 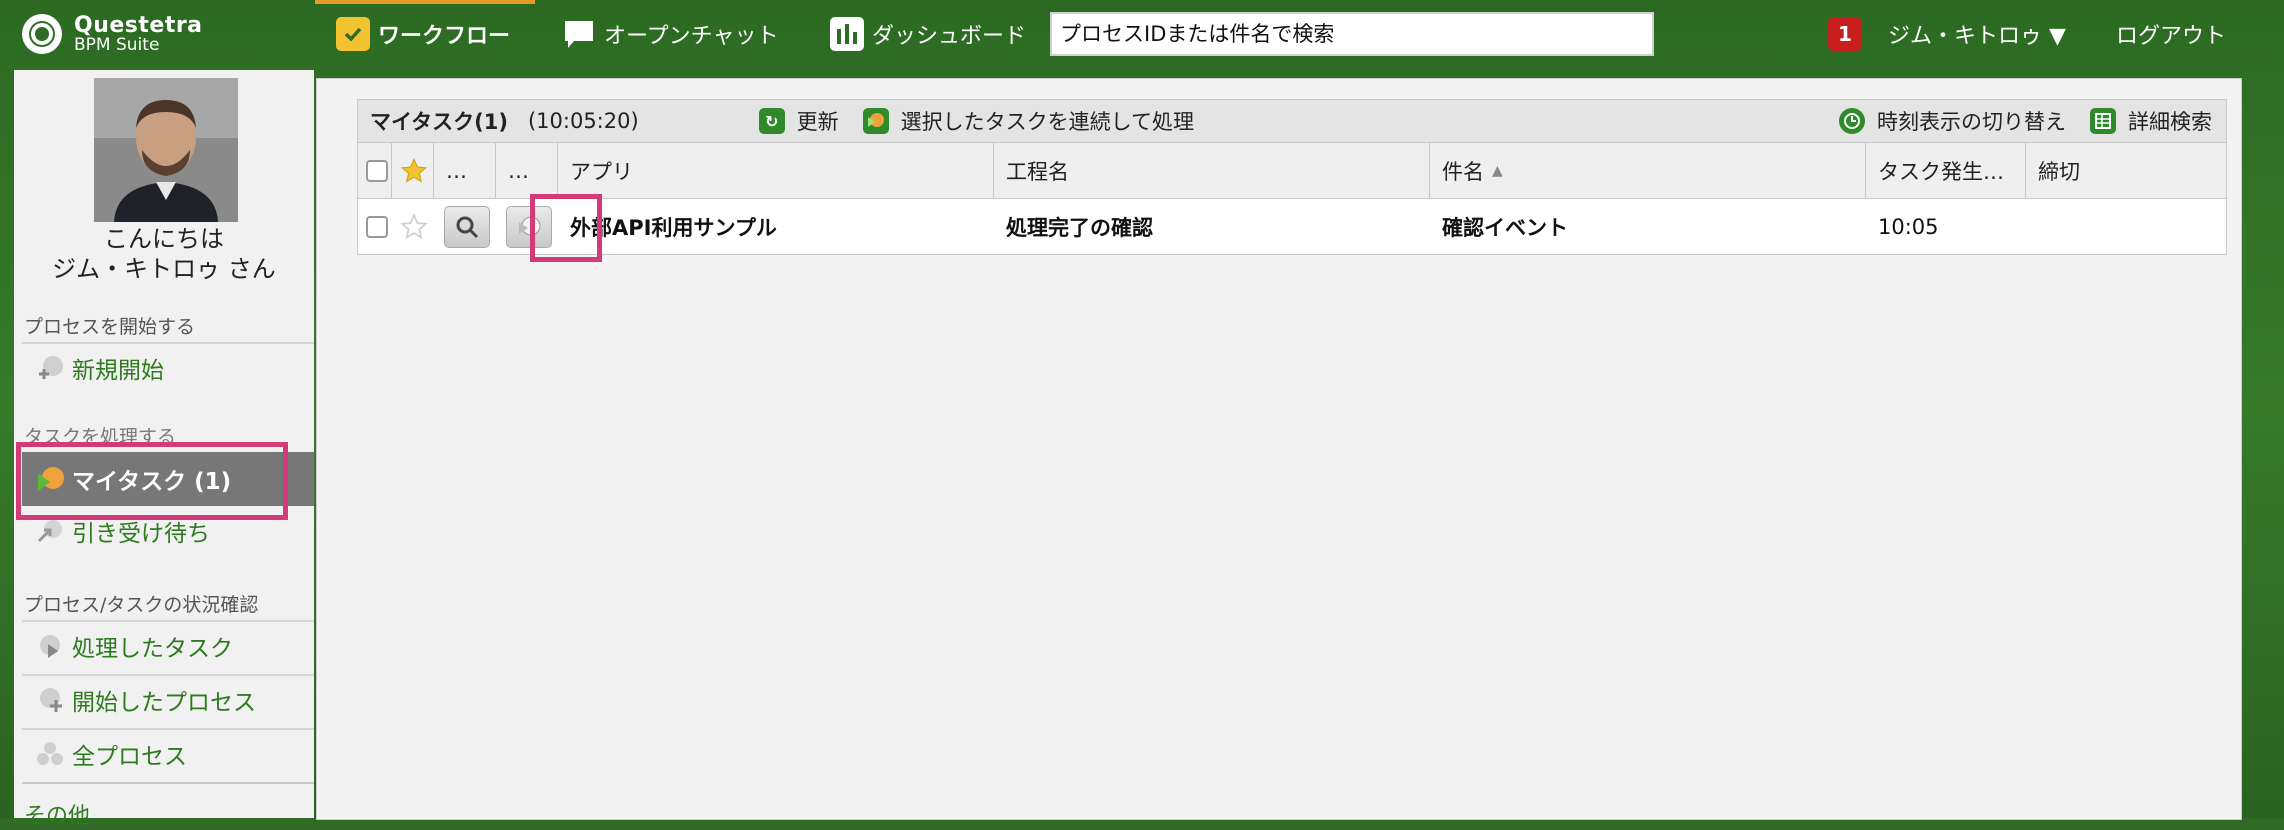 What do you see at coordinates (817, 122) in the screenshot?
I see `refresh-label: 更新` at bounding box center [817, 122].